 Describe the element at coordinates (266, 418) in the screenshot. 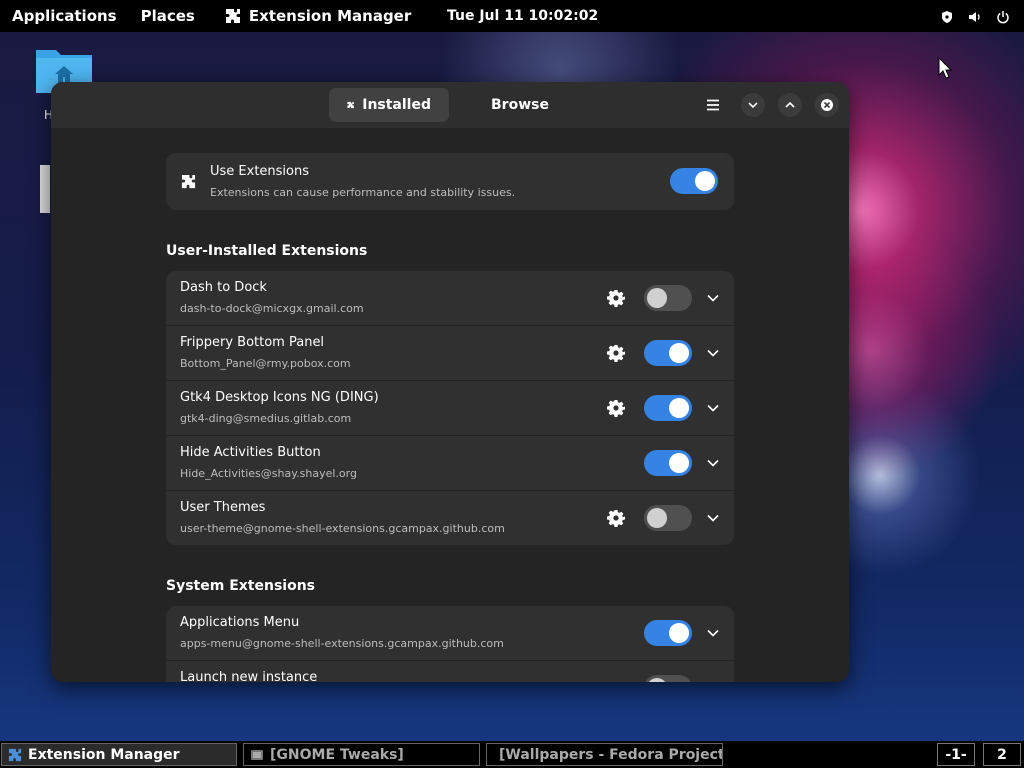

I see `extension-id: gtk4-ding@smedius.gitlab.com` at that location.